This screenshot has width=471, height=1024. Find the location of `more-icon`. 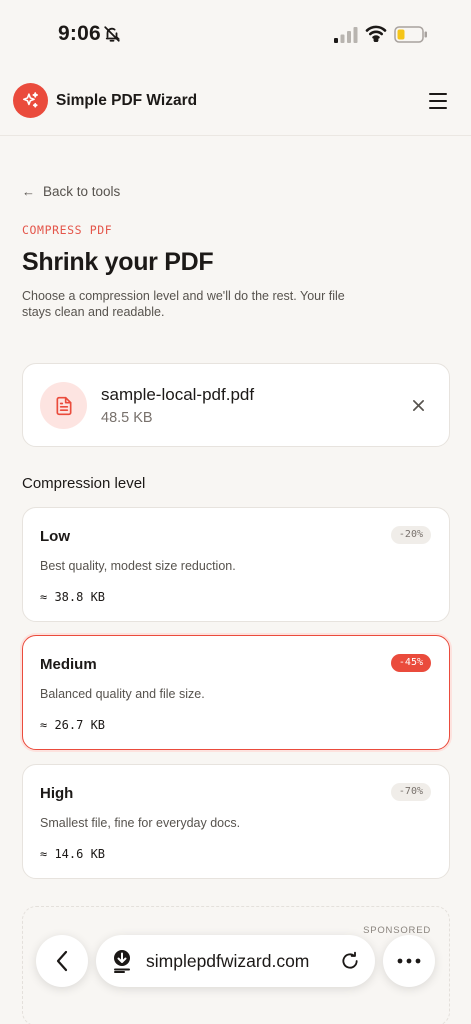

more-icon is located at coordinates (409, 961).